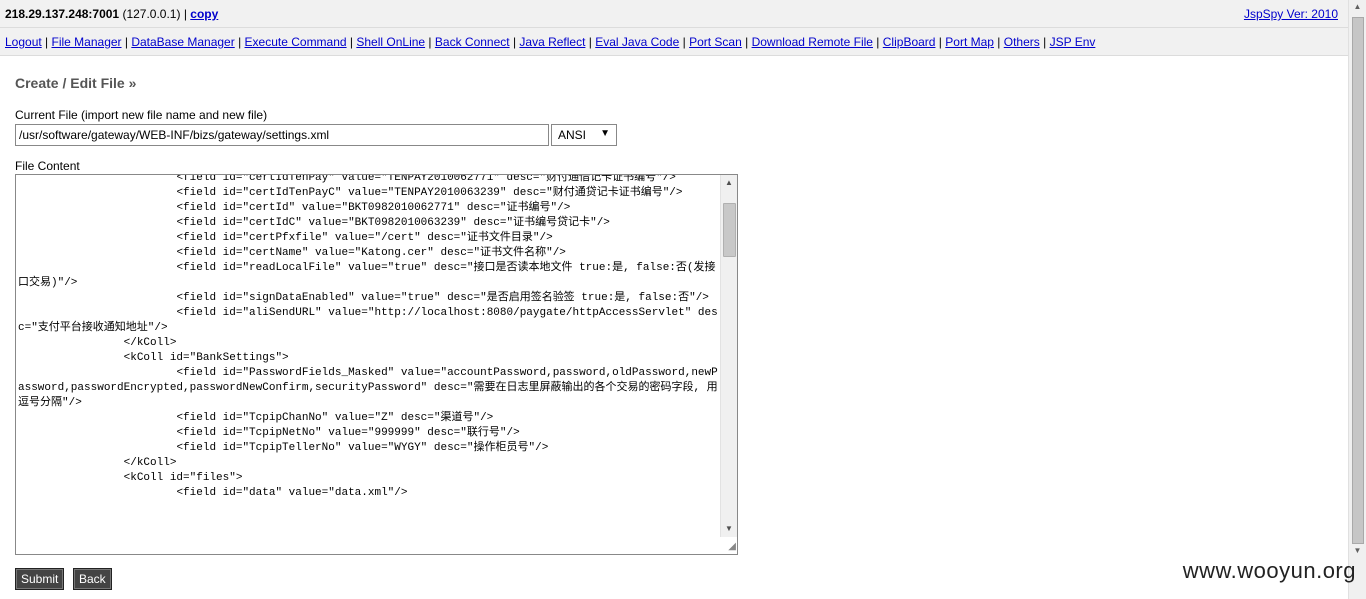 Image resolution: width=1366 pixels, height=599 pixels. What do you see at coordinates (1073, 42) in the screenshot?
I see `nav-link-jsp-env: JSP Env` at bounding box center [1073, 42].